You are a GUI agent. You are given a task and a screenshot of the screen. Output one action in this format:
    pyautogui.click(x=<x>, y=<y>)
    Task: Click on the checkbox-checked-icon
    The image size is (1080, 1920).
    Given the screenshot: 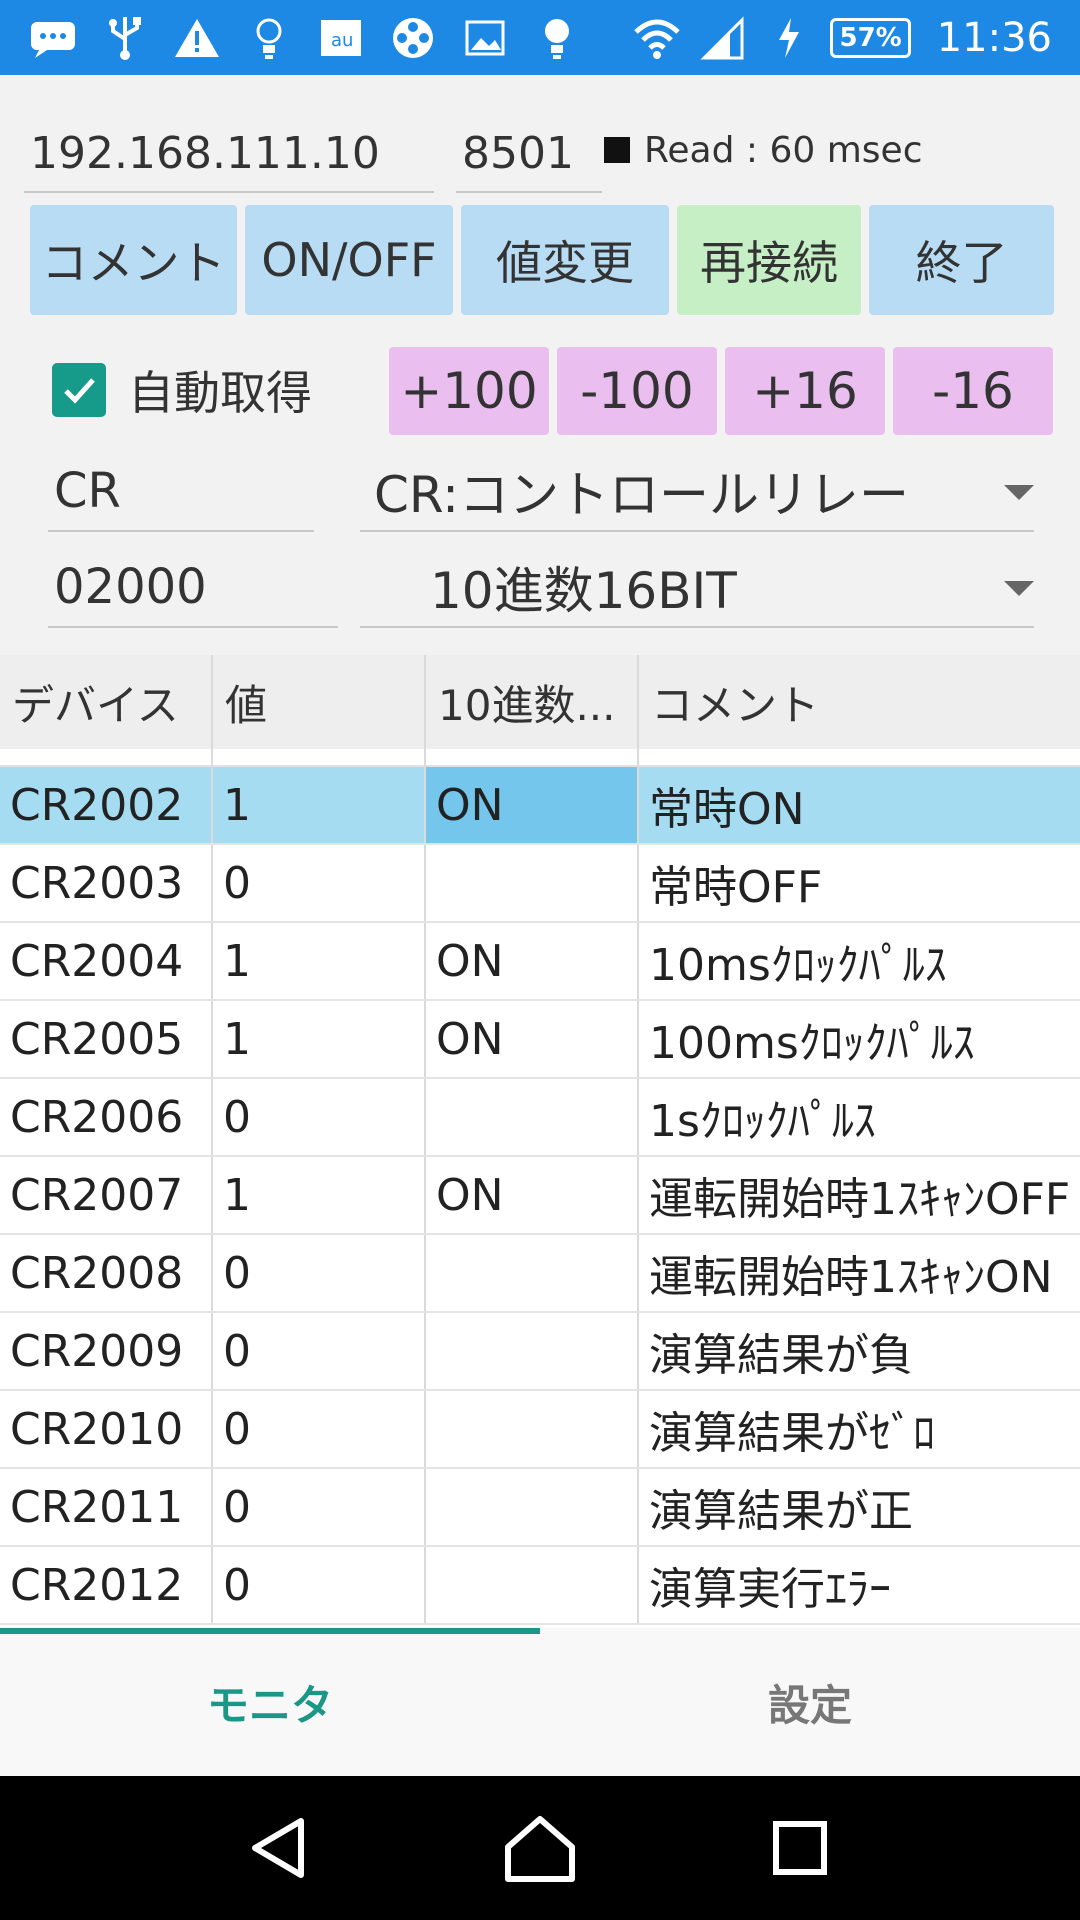 What is the action you would take?
    pyautogui.click(x=79, y=390)
    